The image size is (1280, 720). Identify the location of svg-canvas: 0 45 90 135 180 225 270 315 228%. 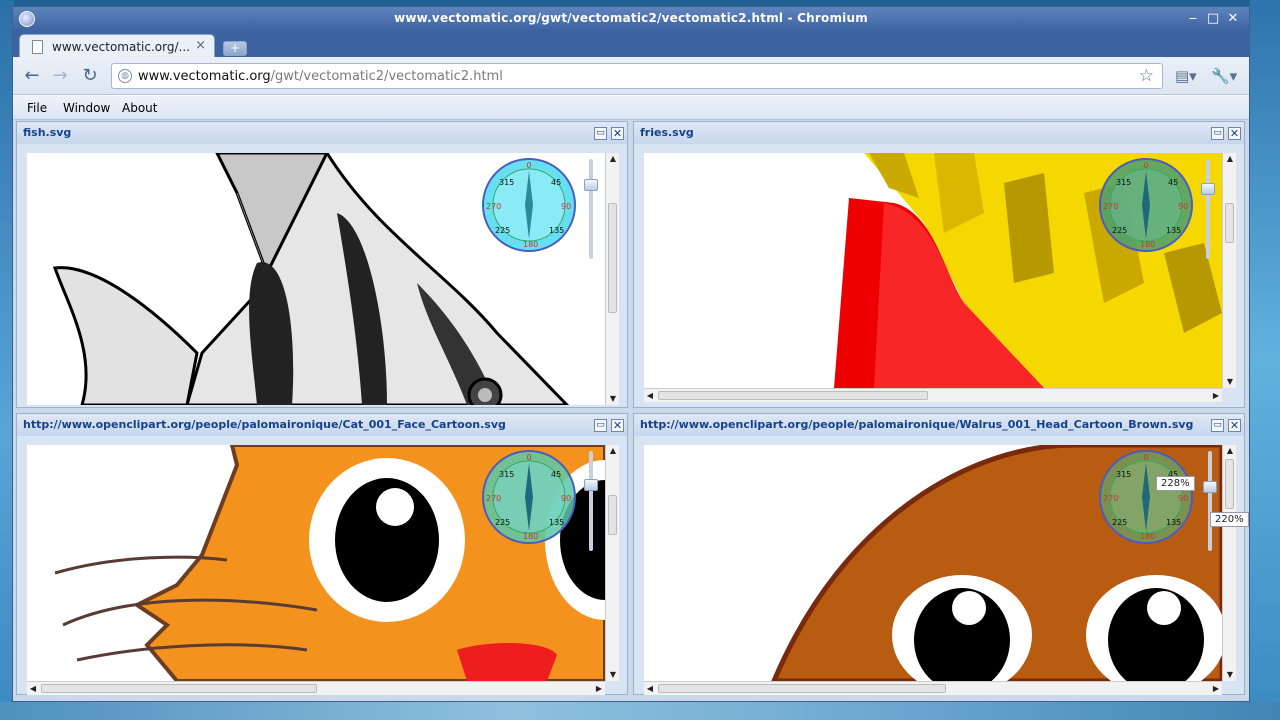
(933, 563).